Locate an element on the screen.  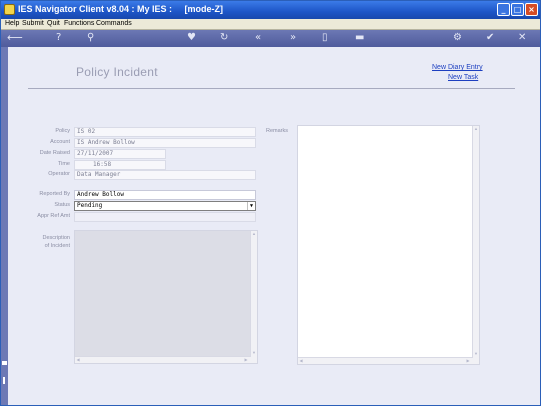
date-raised-field: 27/11/2007 is located at coordinates (120, 154).